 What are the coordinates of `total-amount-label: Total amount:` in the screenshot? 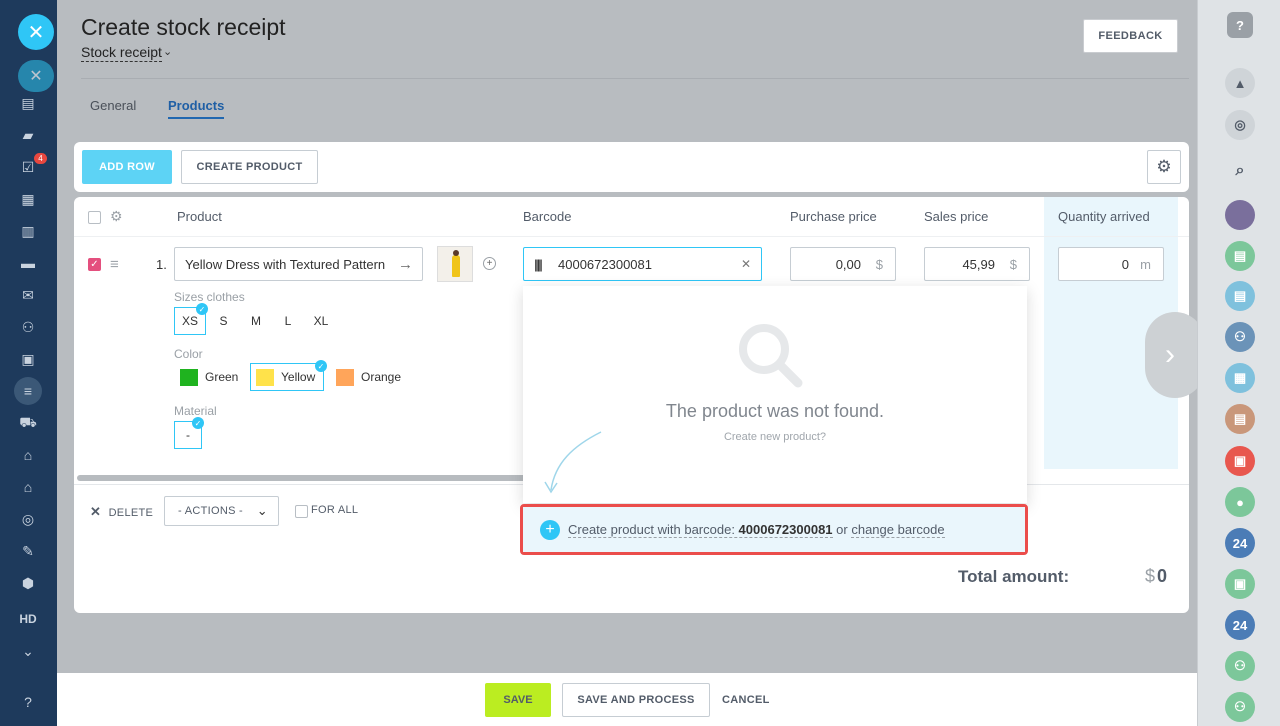 It's located at (1014, 576).